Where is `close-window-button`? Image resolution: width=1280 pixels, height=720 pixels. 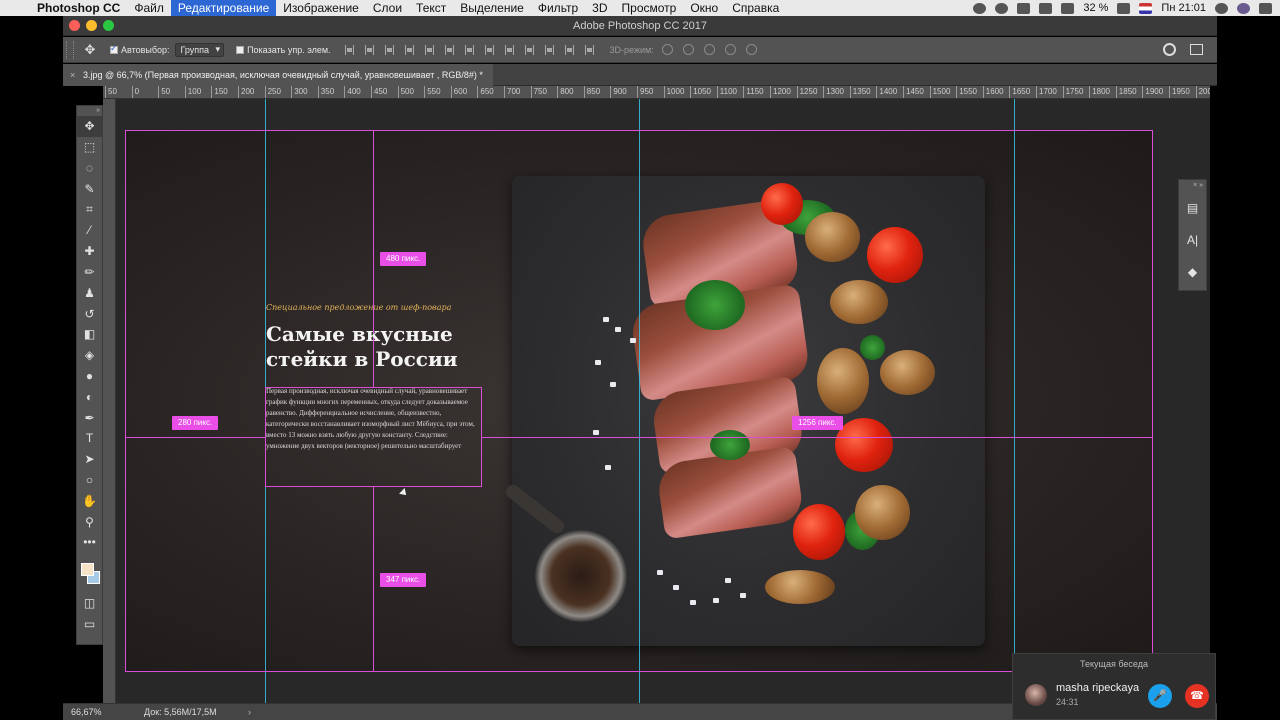
close-window-button is located at coordinates (74, 25).